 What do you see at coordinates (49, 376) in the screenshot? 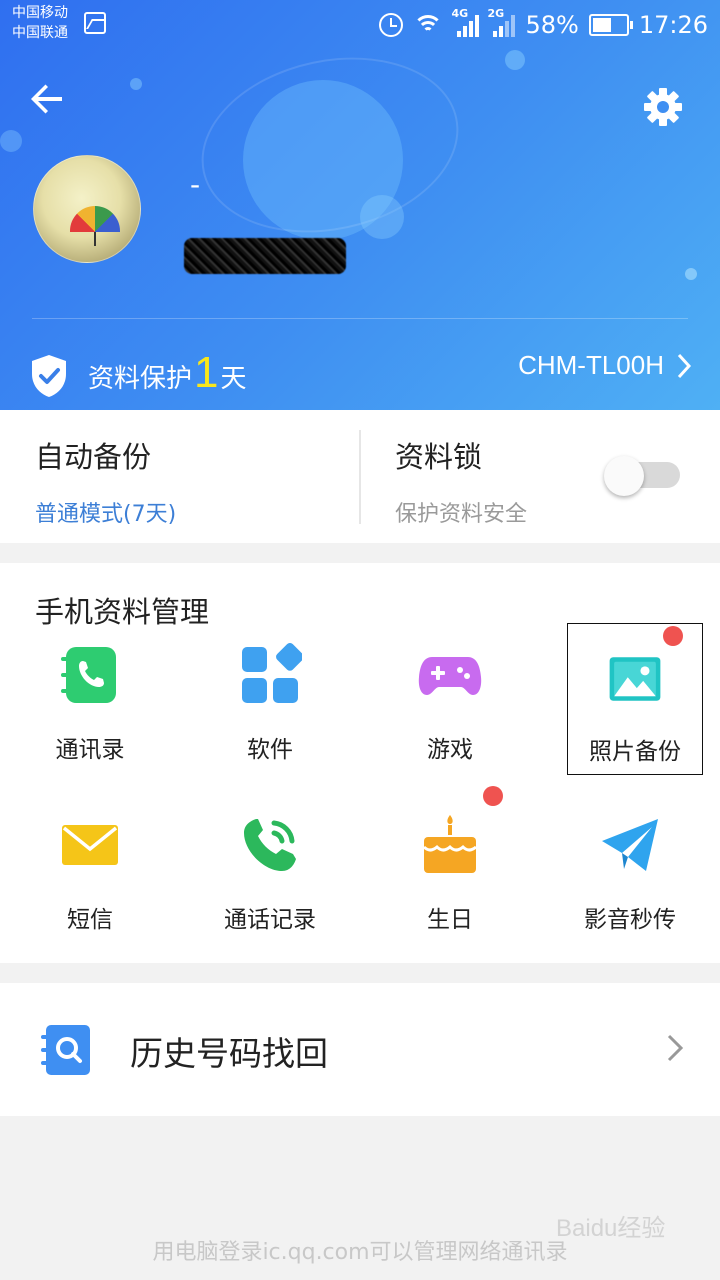
I see `shield-check-icon` at bounding box center [49, 376].